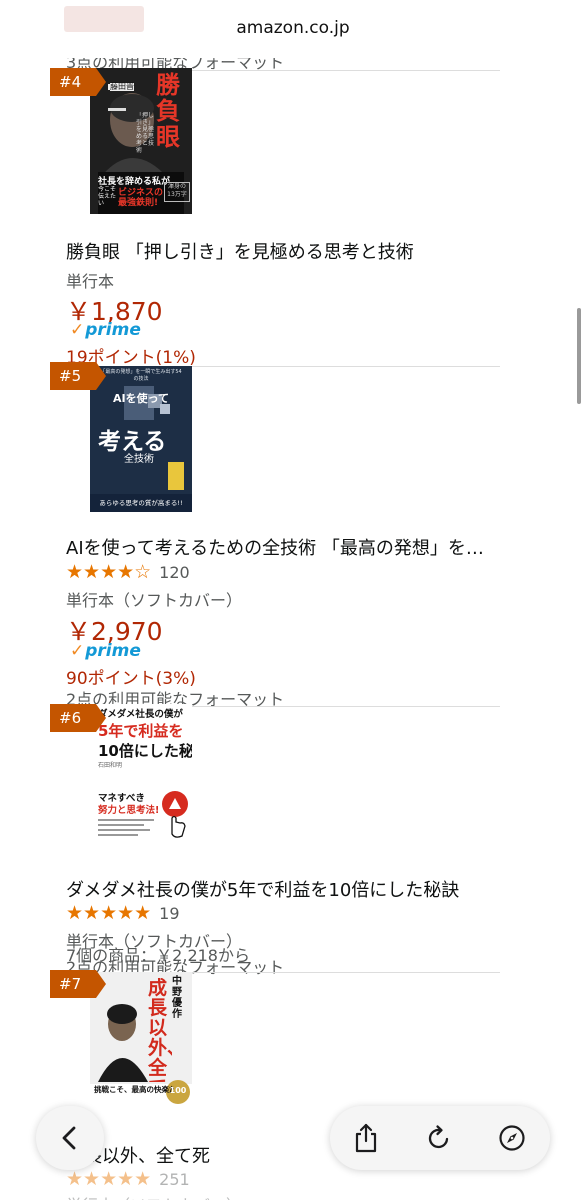  What do you see at coordinates (177, 192) in the screenshot?
I see `cover-stamp: 渾身の13万字` at bounding box center [177, 192].